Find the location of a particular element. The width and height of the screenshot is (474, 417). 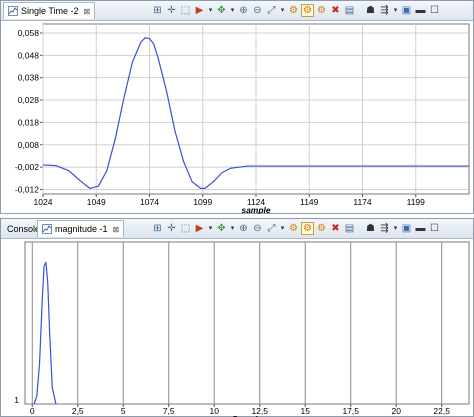

x-tick-label: 1149 is located at coordinates (309, 202).